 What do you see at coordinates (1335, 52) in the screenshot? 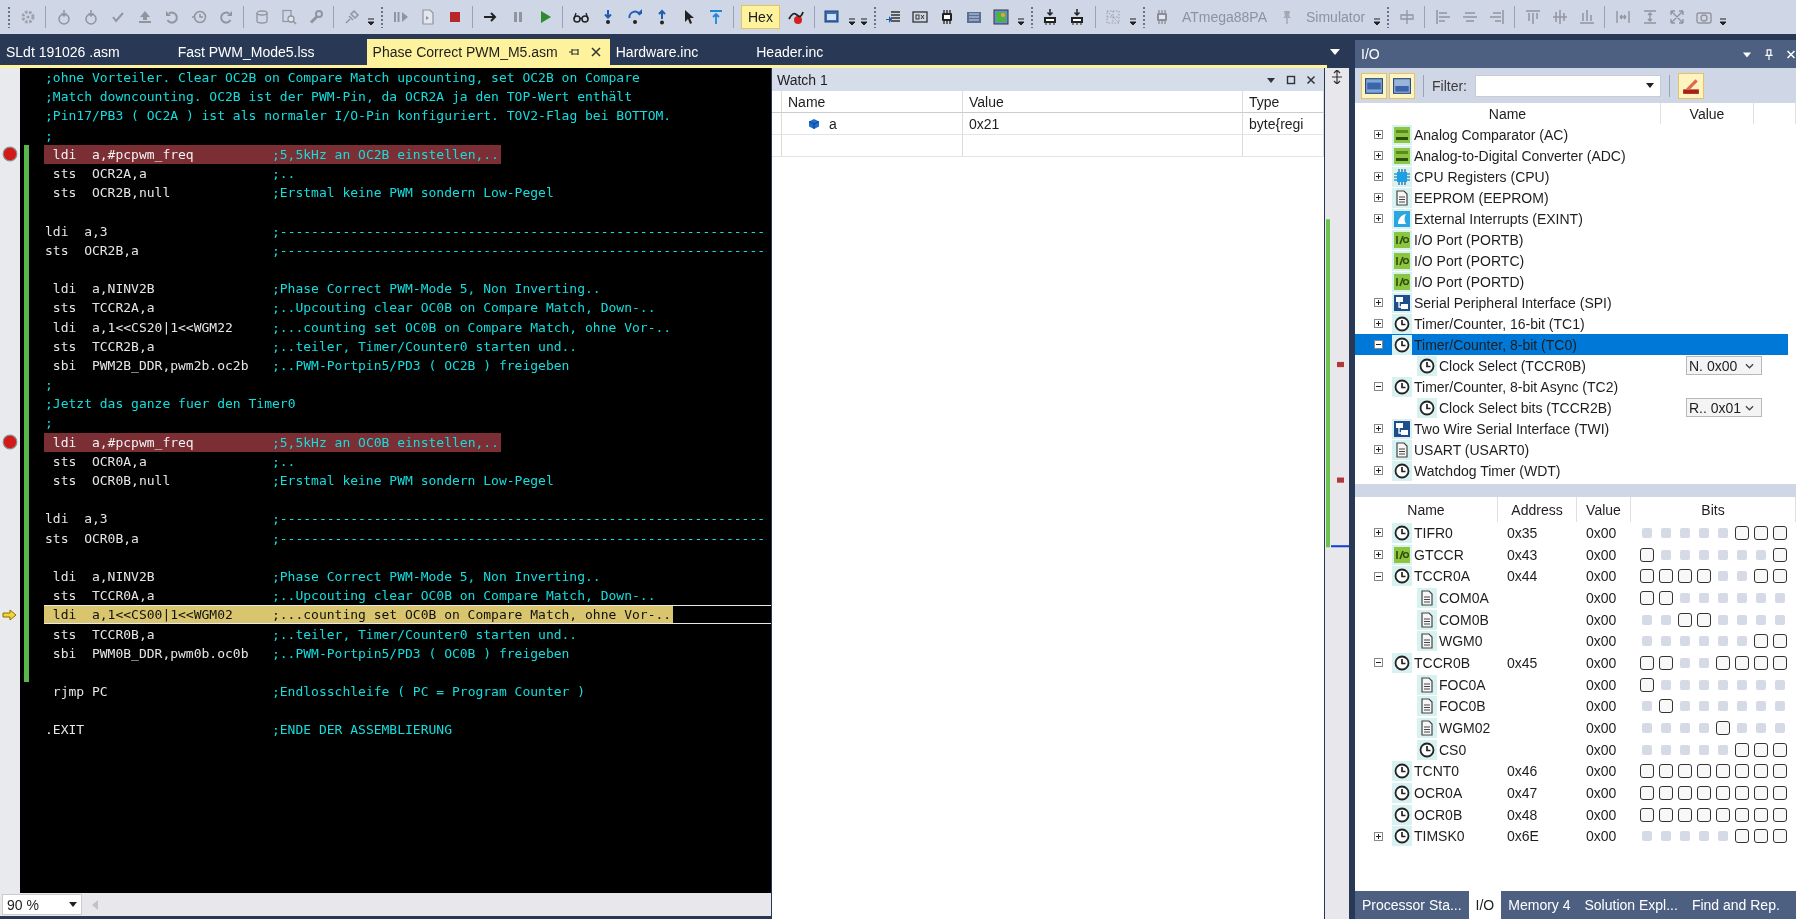
I see `dropdown-caret-icon` at bounding box center [1335, 52].